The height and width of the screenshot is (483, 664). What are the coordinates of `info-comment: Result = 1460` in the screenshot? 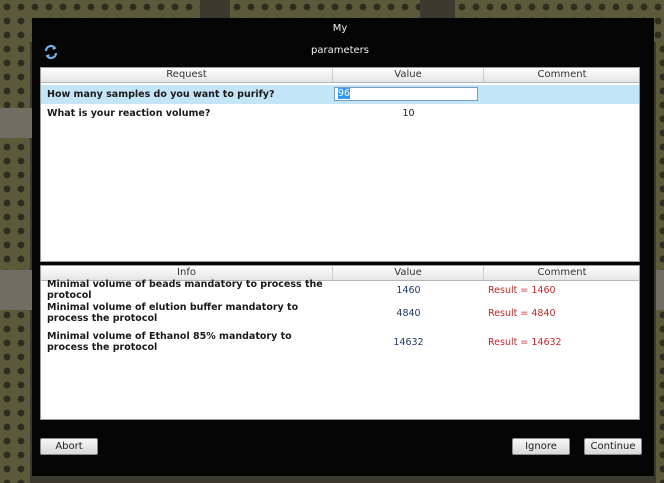 It's located at (522, 290).